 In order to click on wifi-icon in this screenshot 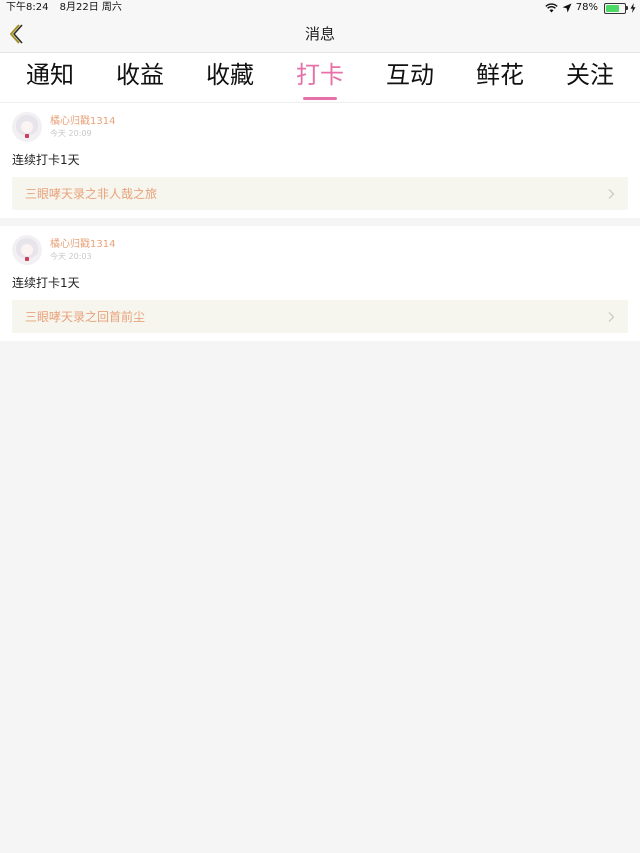, I will do `click(551, 8)`.